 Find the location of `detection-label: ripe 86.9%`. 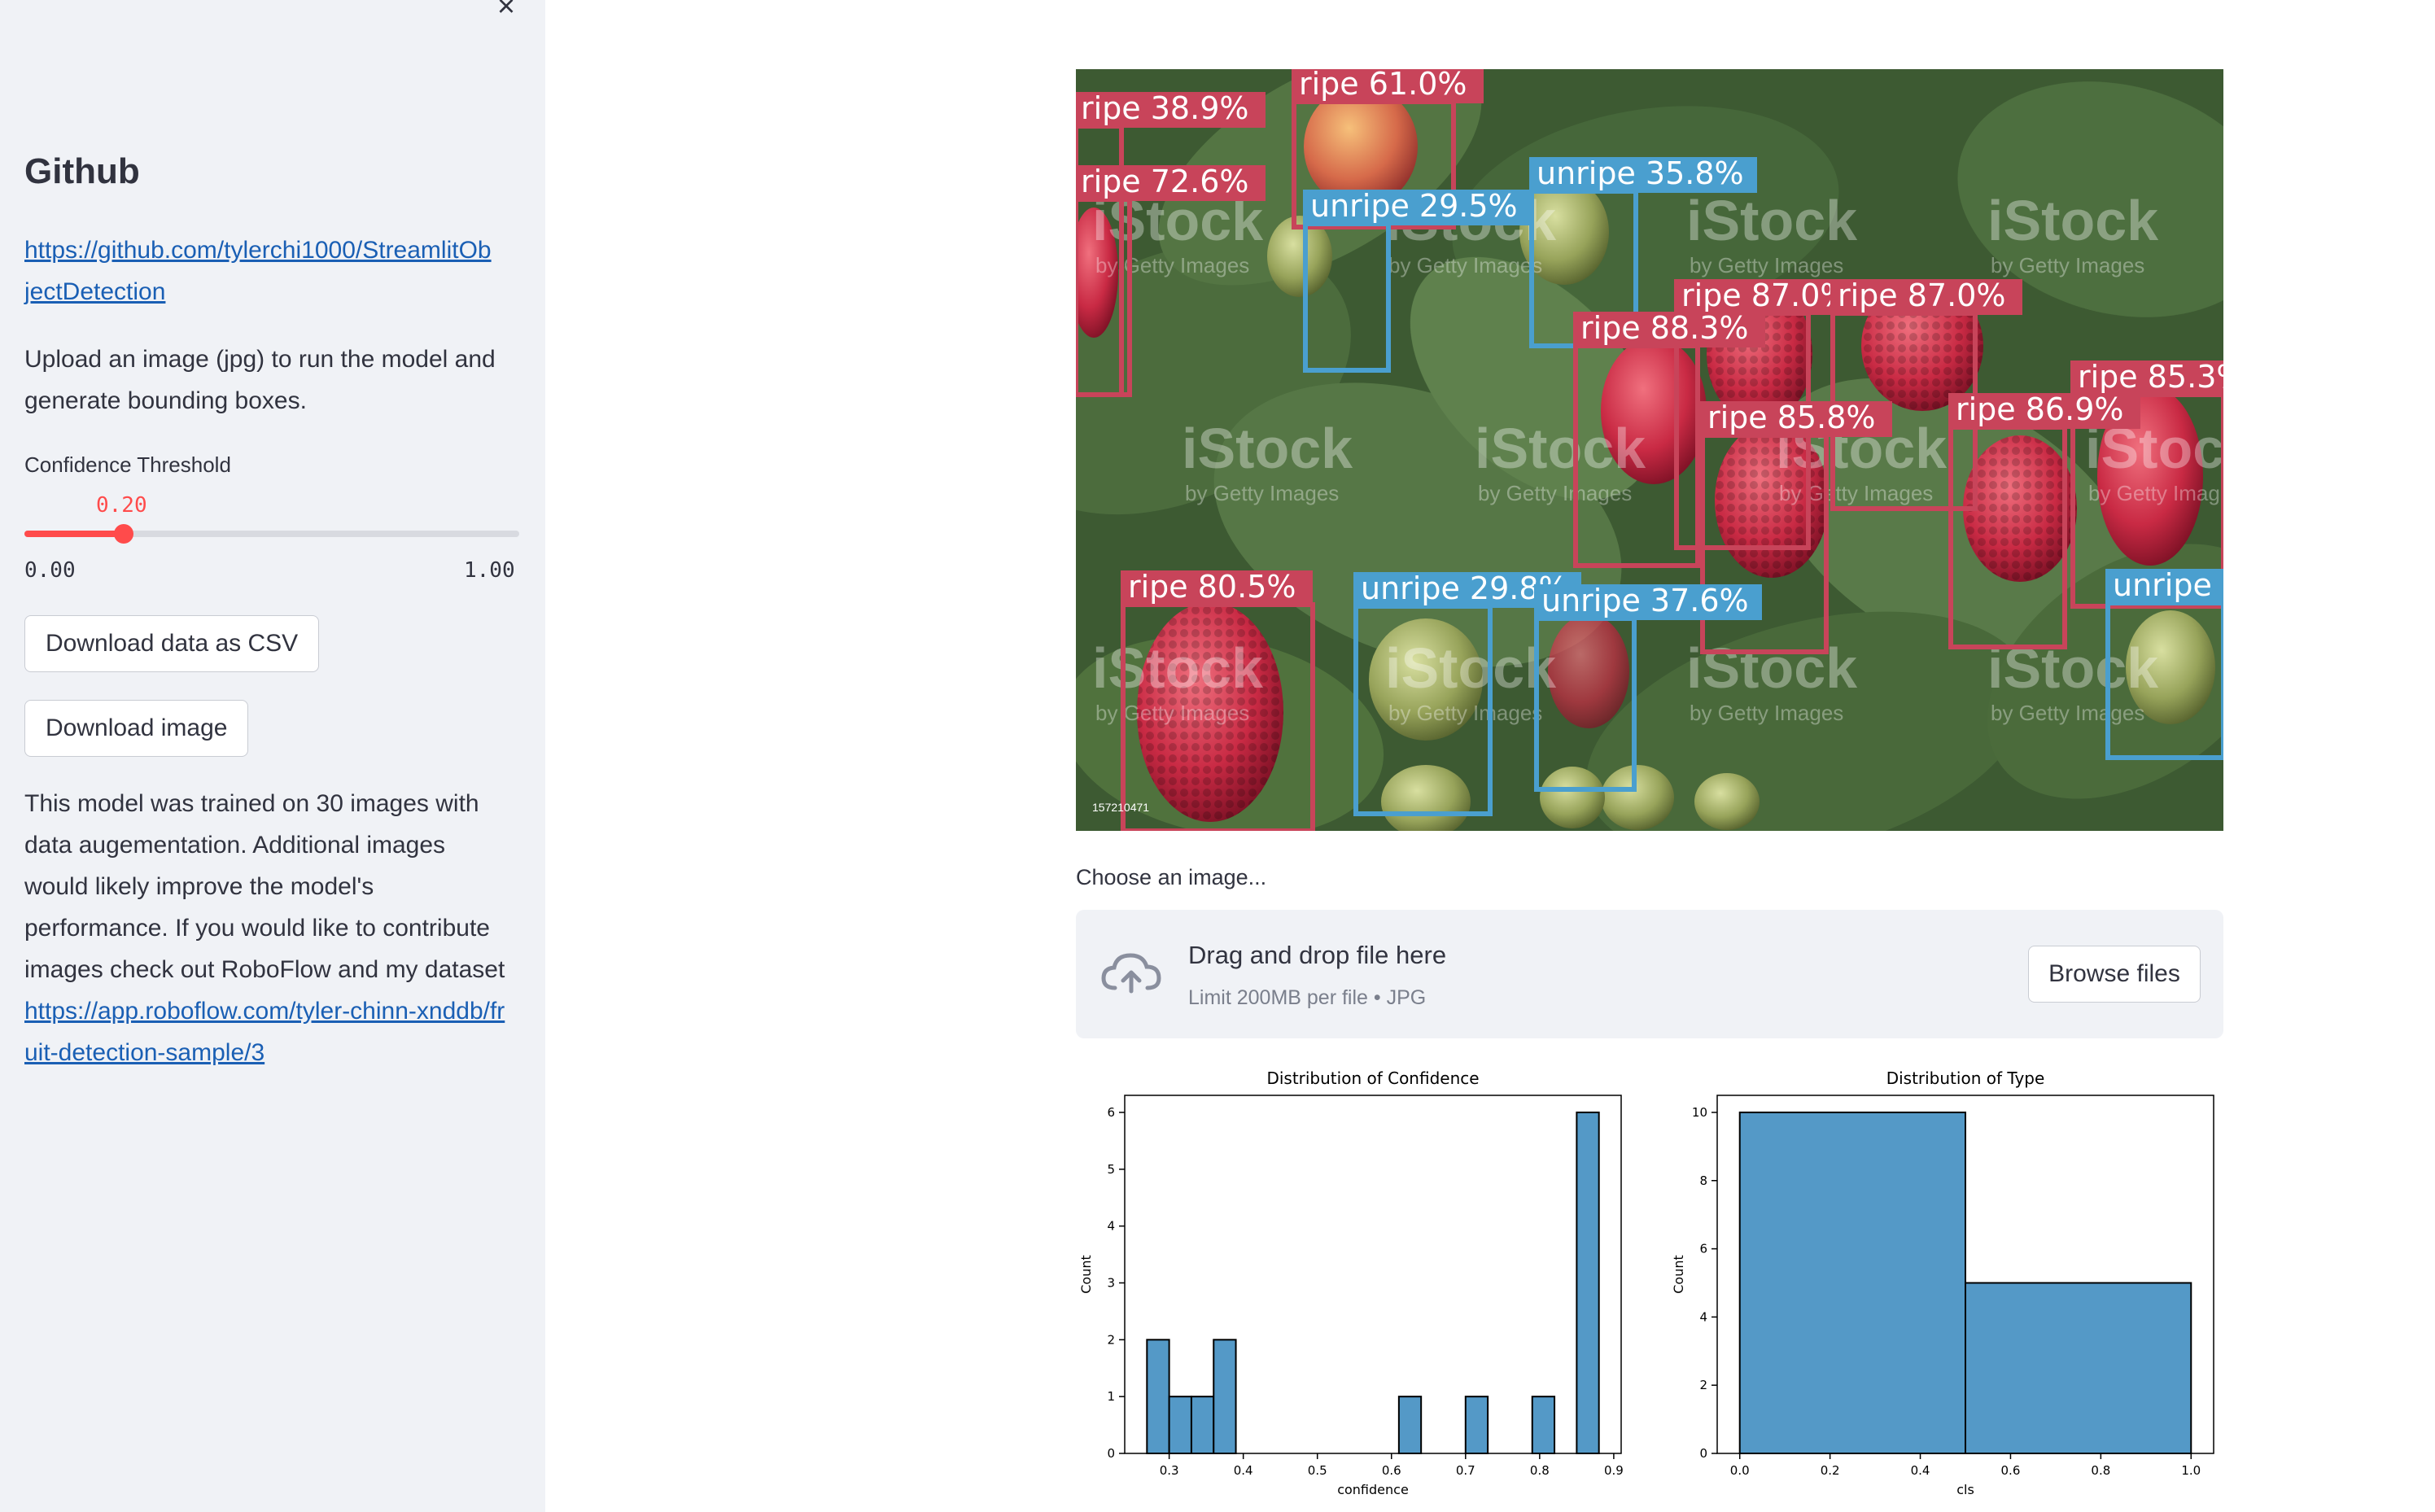

detection-label: ripe 86.9% is located at coordinates (2040, 409).